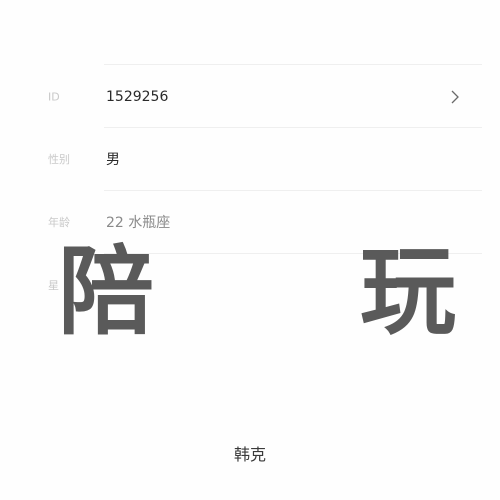  What do you see at coordinates (455, 97) in the screenshot?
I see `chevron-right-icon` at bounding box center [455, 97].